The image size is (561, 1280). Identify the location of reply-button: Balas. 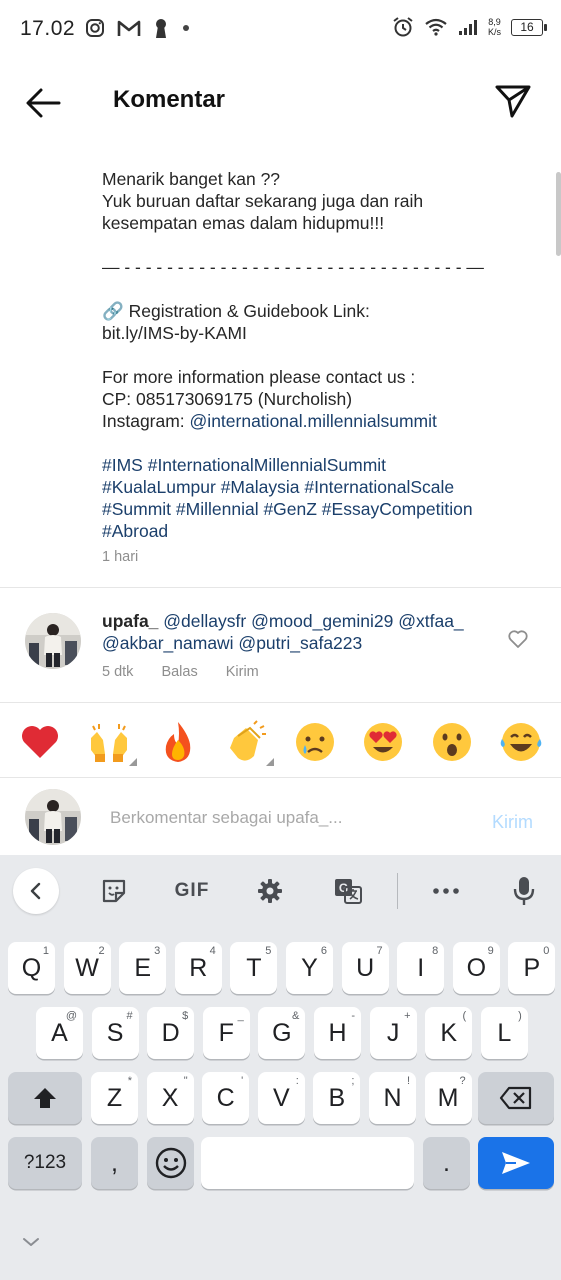
(179, 672).